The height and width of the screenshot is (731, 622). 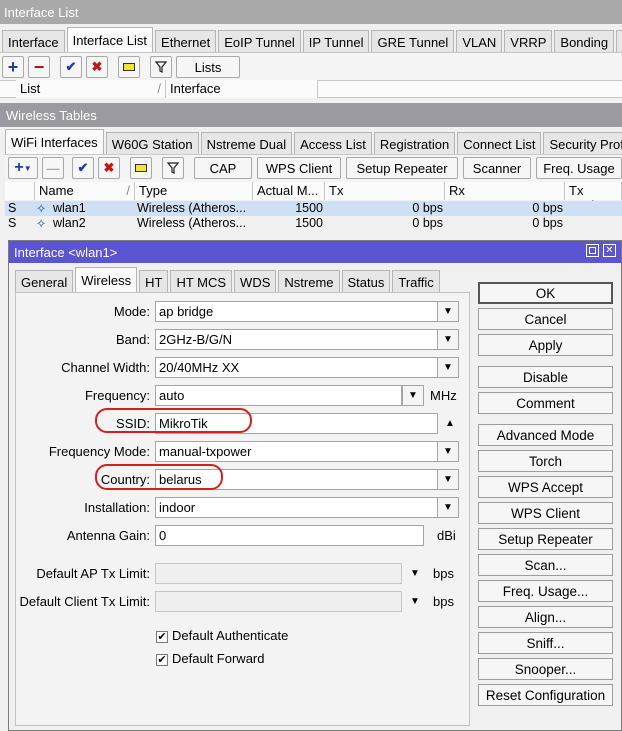 What do you see at coordinates (255, 281) in the screenshot?
I see `tab-wds: WDS` at bounding box center [255, 281].